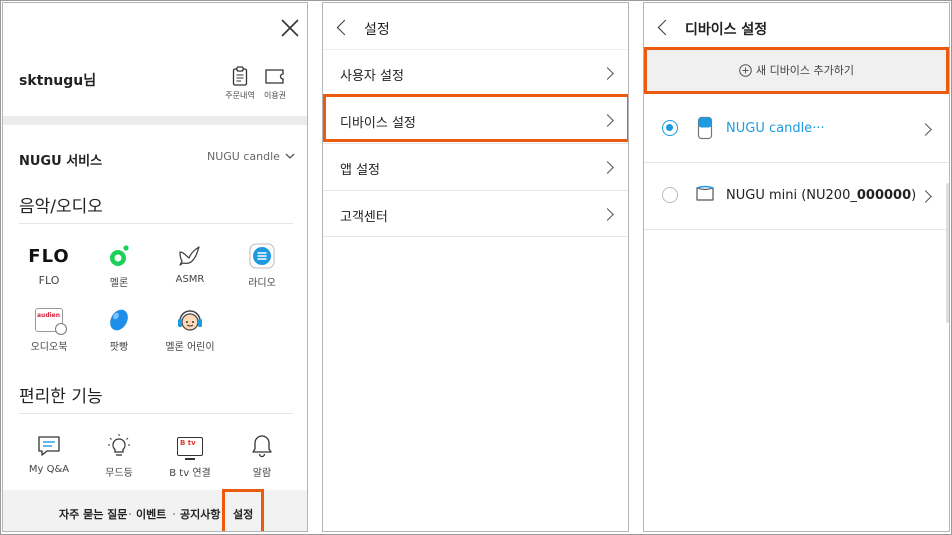 Image resolution: width=952 pixels, height=535 pixels. Describe the element at coordinates (188, 442) in the screenshot. I see `tv-badge: B tv` at that location.